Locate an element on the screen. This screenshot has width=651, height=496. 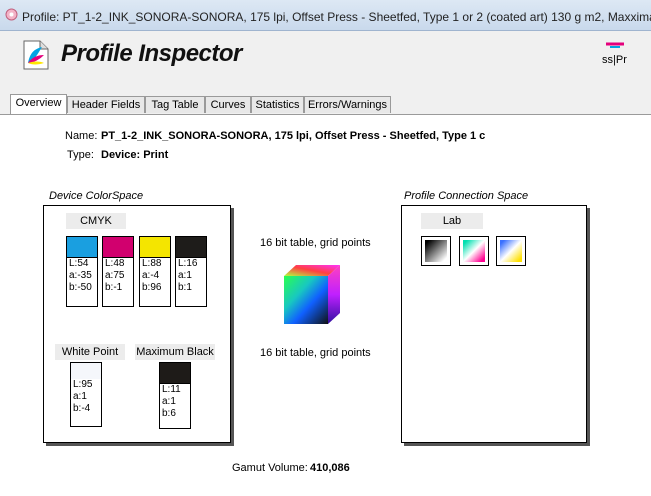
type-label: Type: is located at coordinates (80, 155).